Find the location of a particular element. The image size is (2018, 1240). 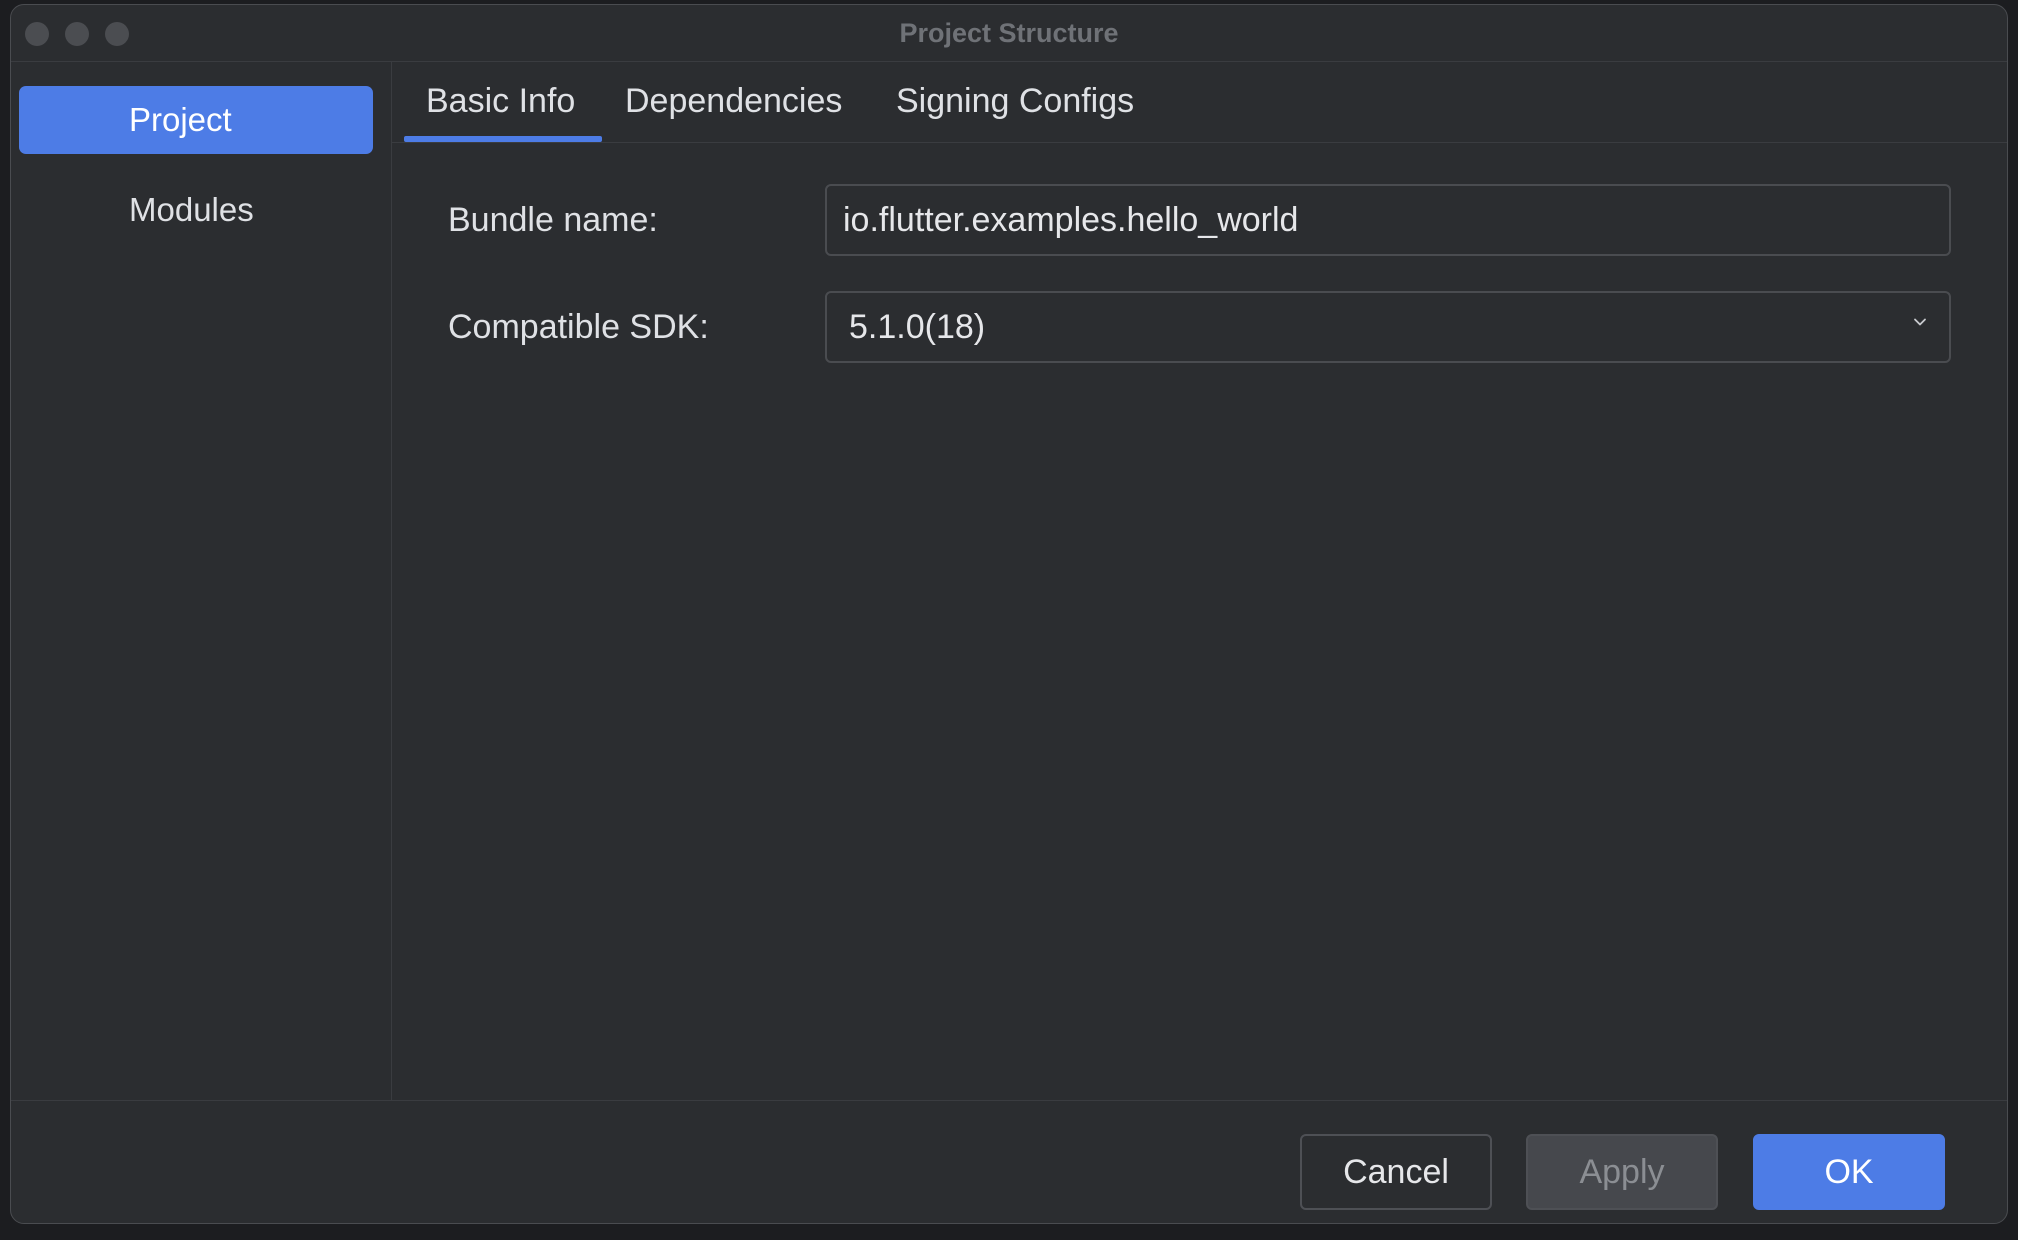

title-bar: Project Structure is located at coordinates (1009, 33).